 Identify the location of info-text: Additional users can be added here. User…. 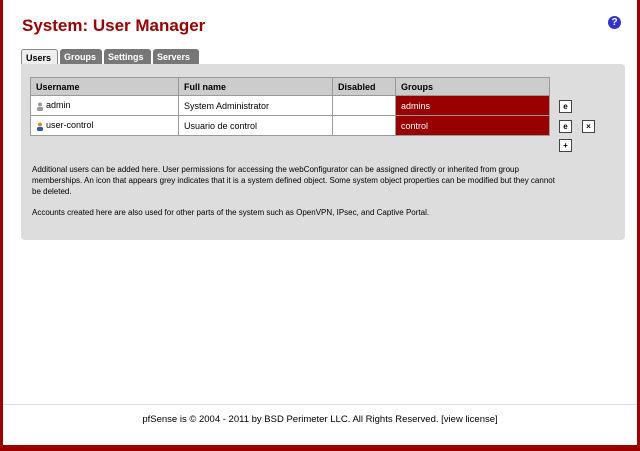
(294, 196).